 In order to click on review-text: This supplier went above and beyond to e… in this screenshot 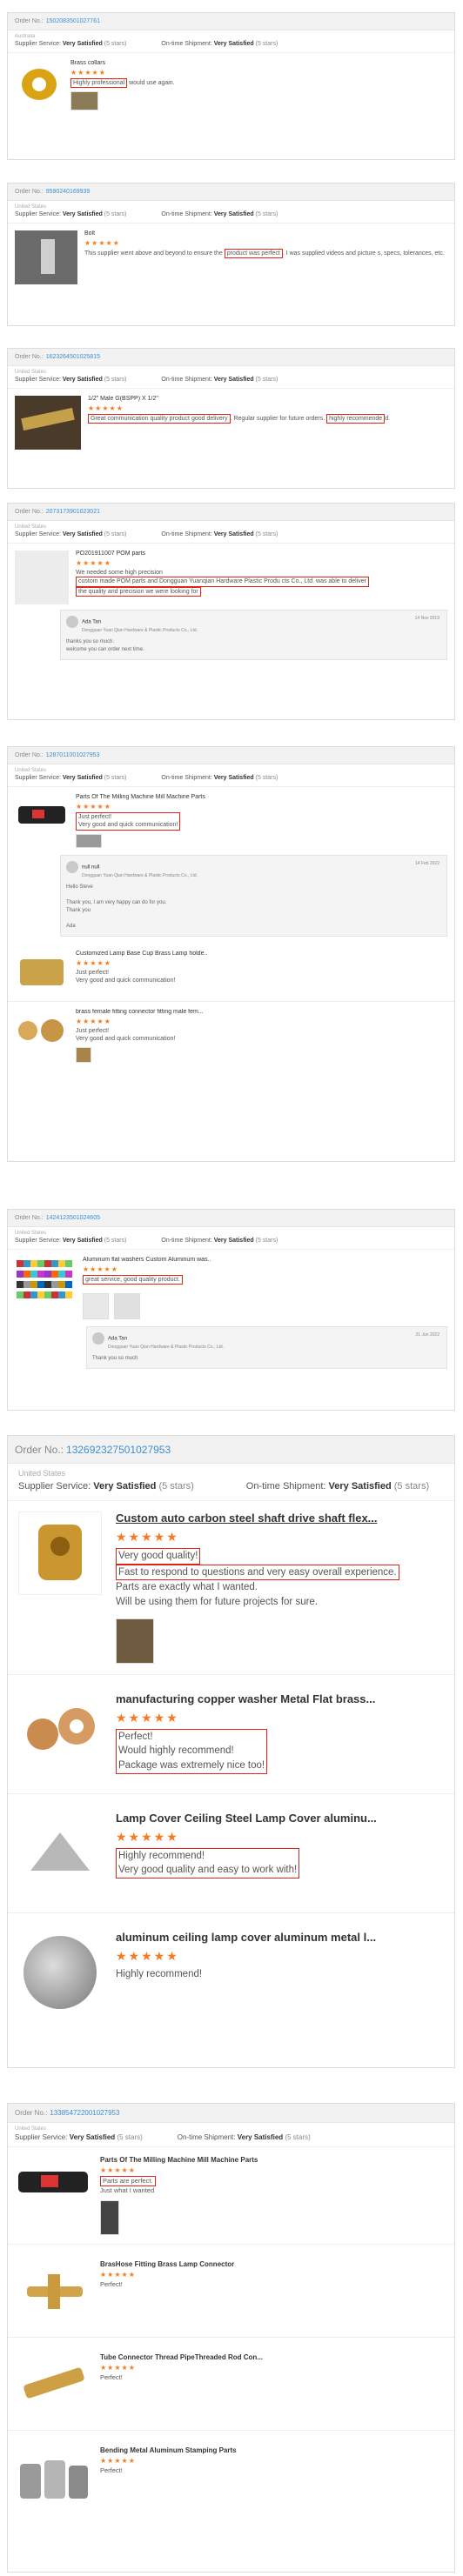, I will do `click(266, 254)`.